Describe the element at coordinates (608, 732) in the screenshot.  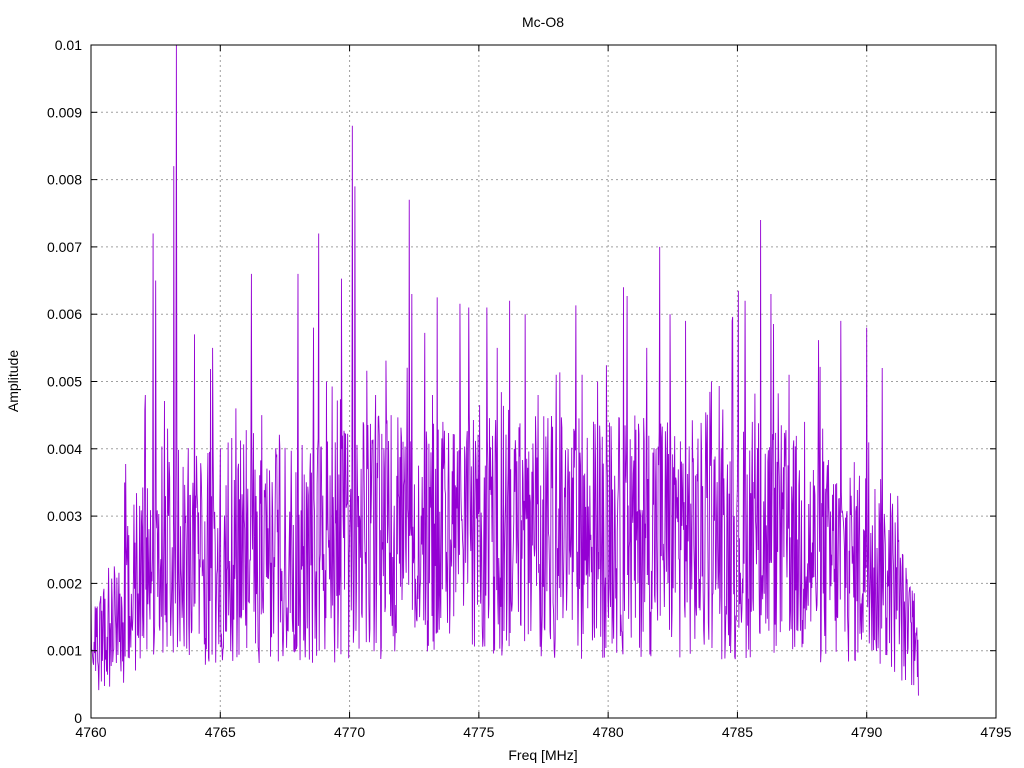
I see `x-tick-label: 4780` at that location.